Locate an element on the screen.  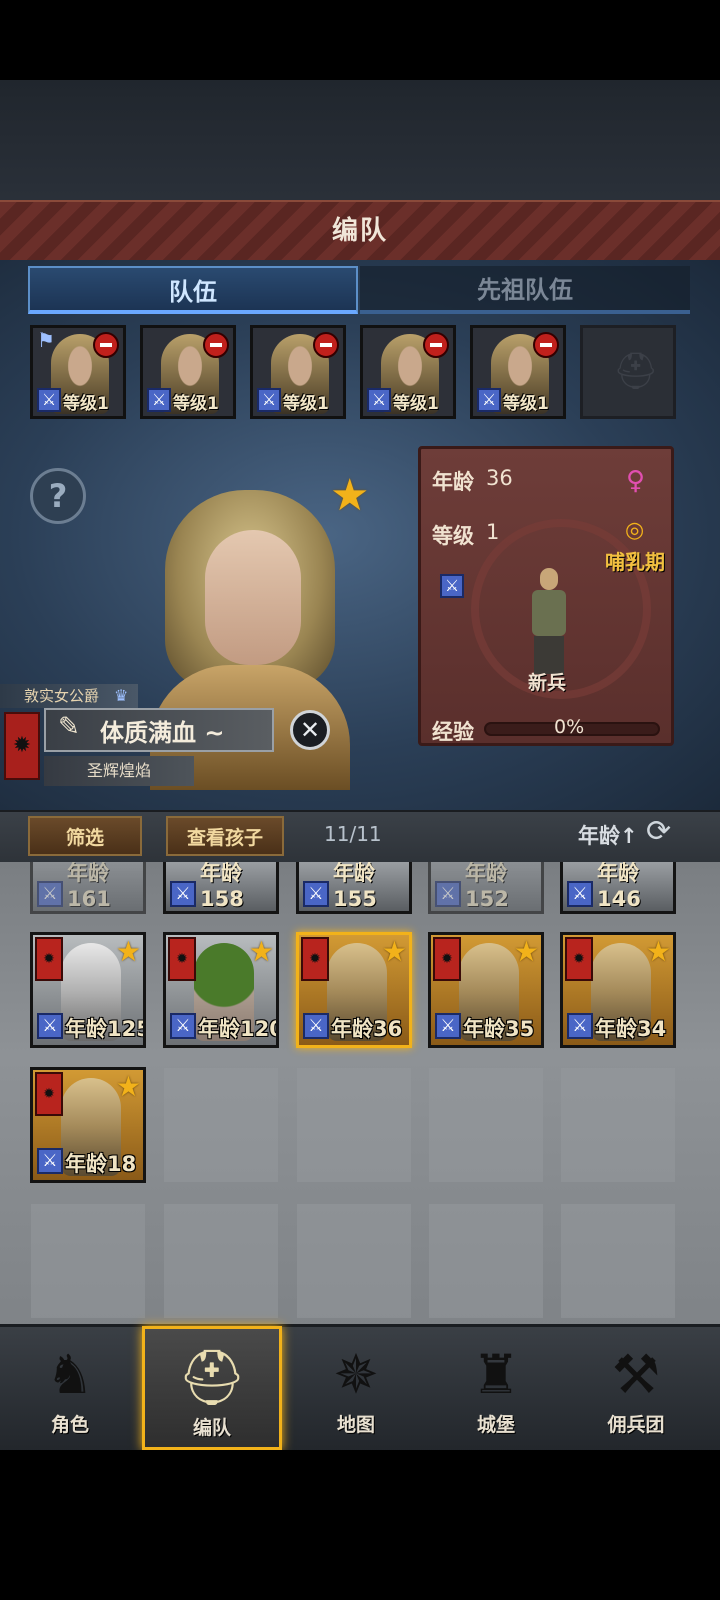
roster-count: 11/11 is located at coordinates (353, 834).